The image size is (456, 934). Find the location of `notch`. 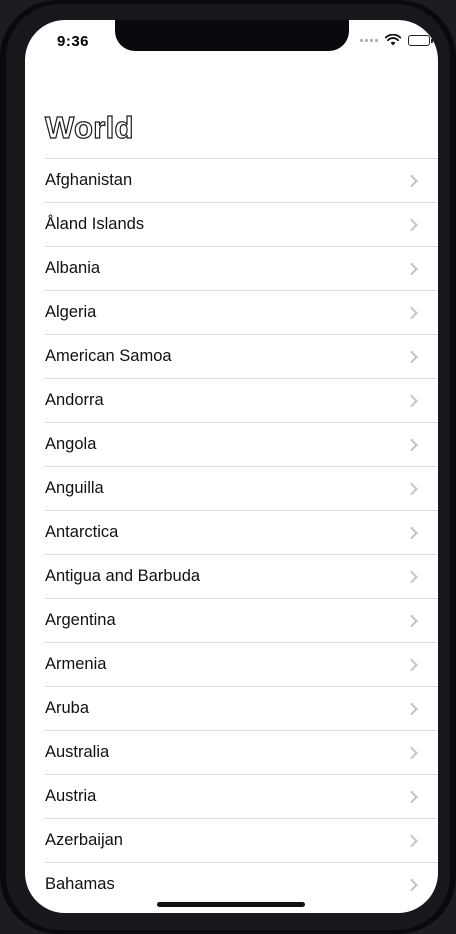

notch is located at coordinates (232, 35).